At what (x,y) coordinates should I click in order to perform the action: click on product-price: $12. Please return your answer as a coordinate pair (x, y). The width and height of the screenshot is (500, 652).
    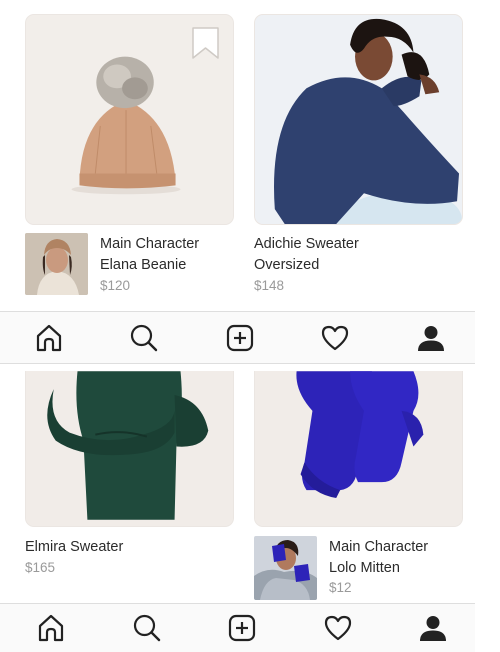
    Looking at the image, I should click on (340, 587).